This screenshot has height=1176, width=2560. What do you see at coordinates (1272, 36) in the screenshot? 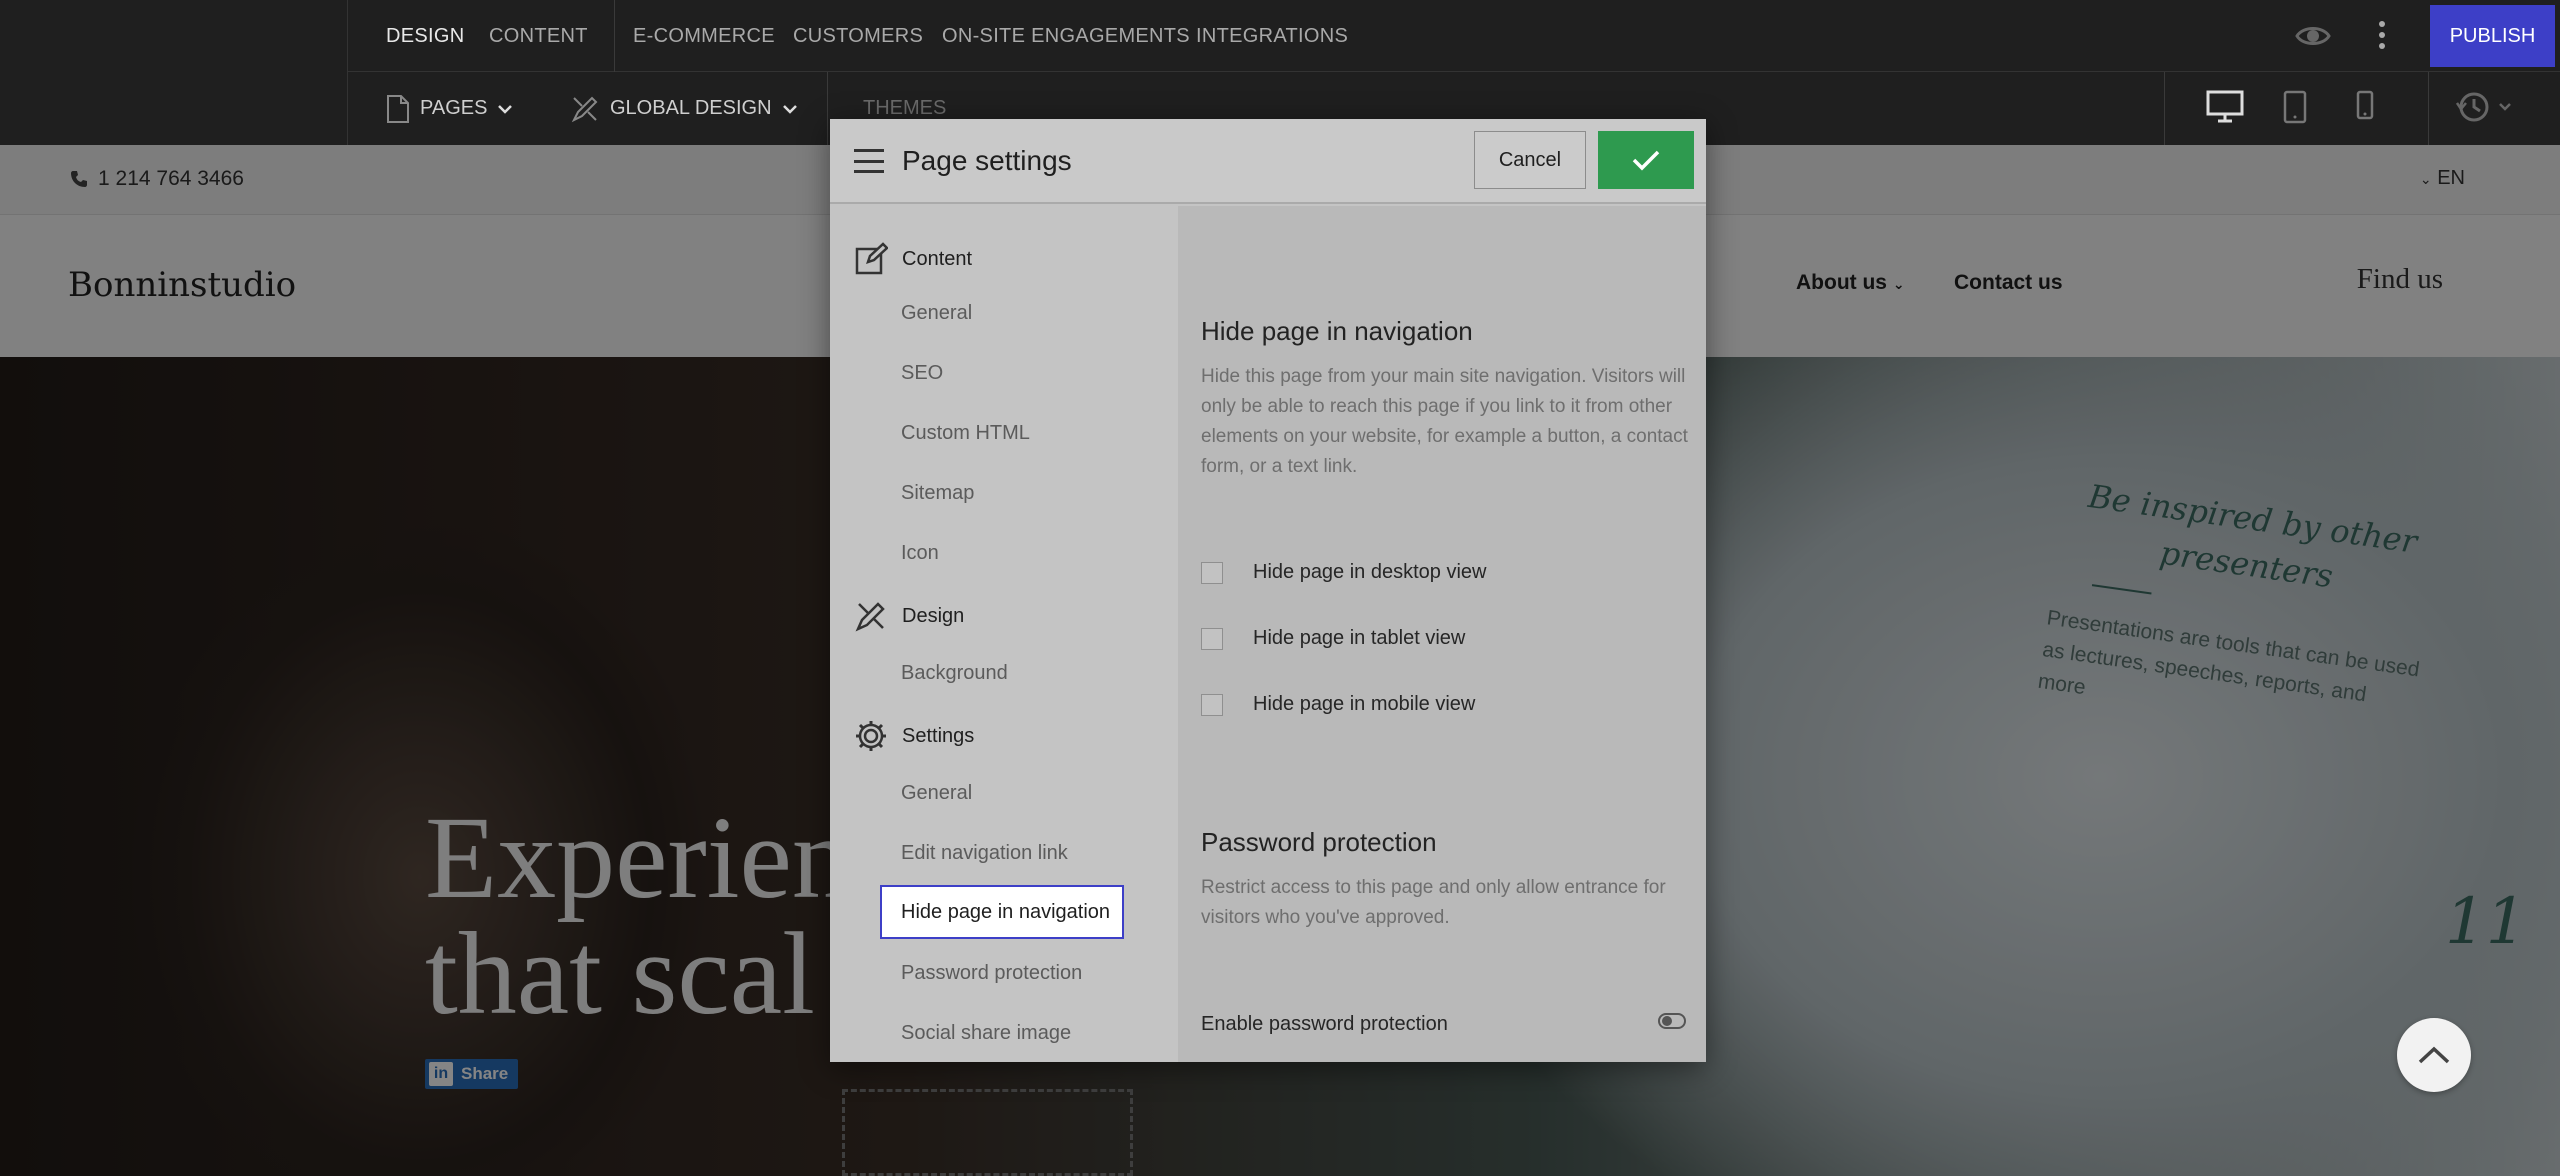
I see `tab-integrations: INTEGRATIONS` at bounding box center [1272, 36].